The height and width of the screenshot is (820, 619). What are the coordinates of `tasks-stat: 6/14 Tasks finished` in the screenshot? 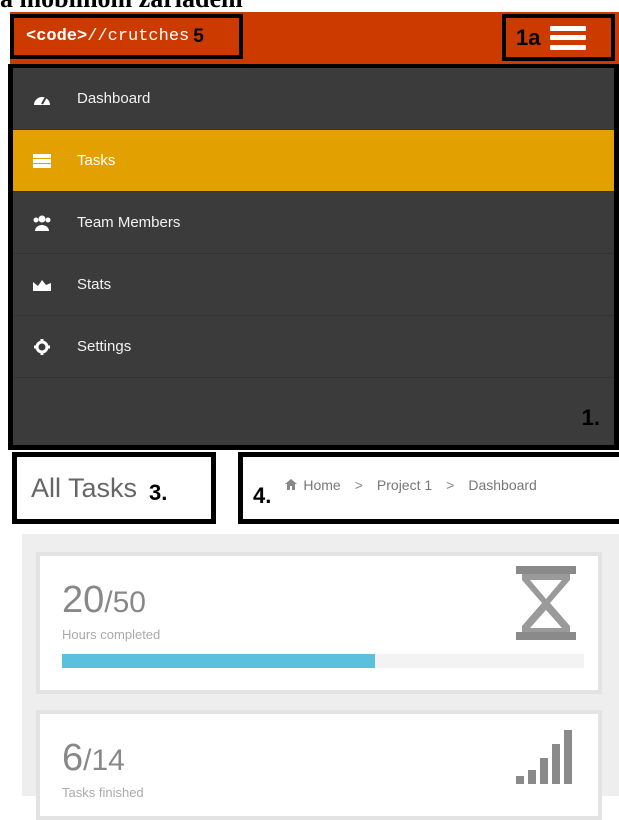 It's located at (103, 769).